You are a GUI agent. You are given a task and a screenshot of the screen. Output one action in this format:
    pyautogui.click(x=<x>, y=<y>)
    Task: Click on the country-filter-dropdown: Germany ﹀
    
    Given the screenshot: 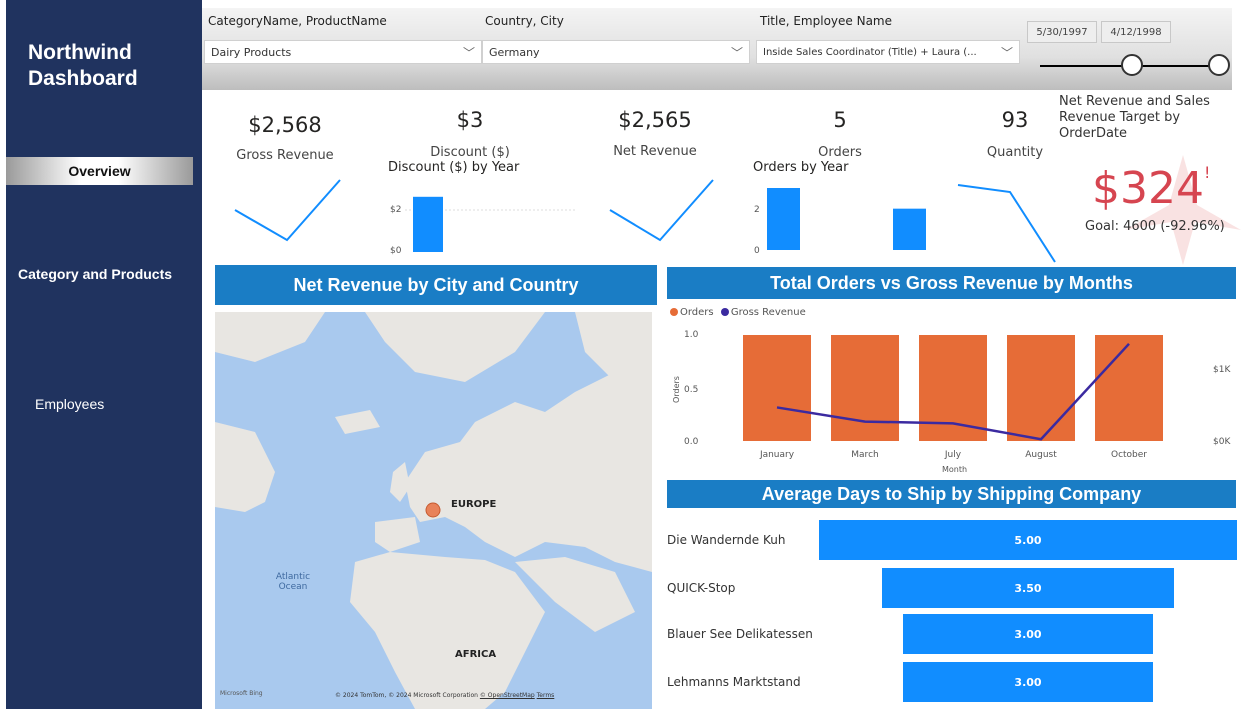 What is the action you would take?
    pyautogui.click(x=616, y=52)
    